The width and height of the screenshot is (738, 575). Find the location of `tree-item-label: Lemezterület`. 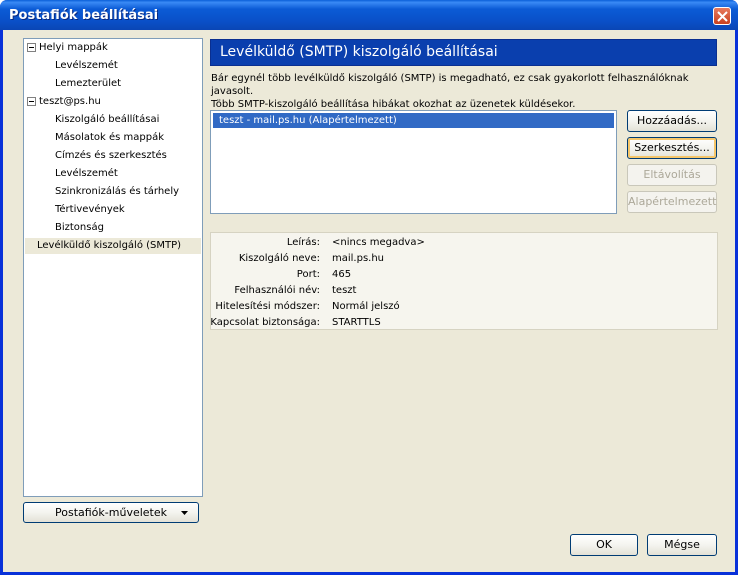

tree-item-label: Lemezterület is located at coordinates (88, 83).